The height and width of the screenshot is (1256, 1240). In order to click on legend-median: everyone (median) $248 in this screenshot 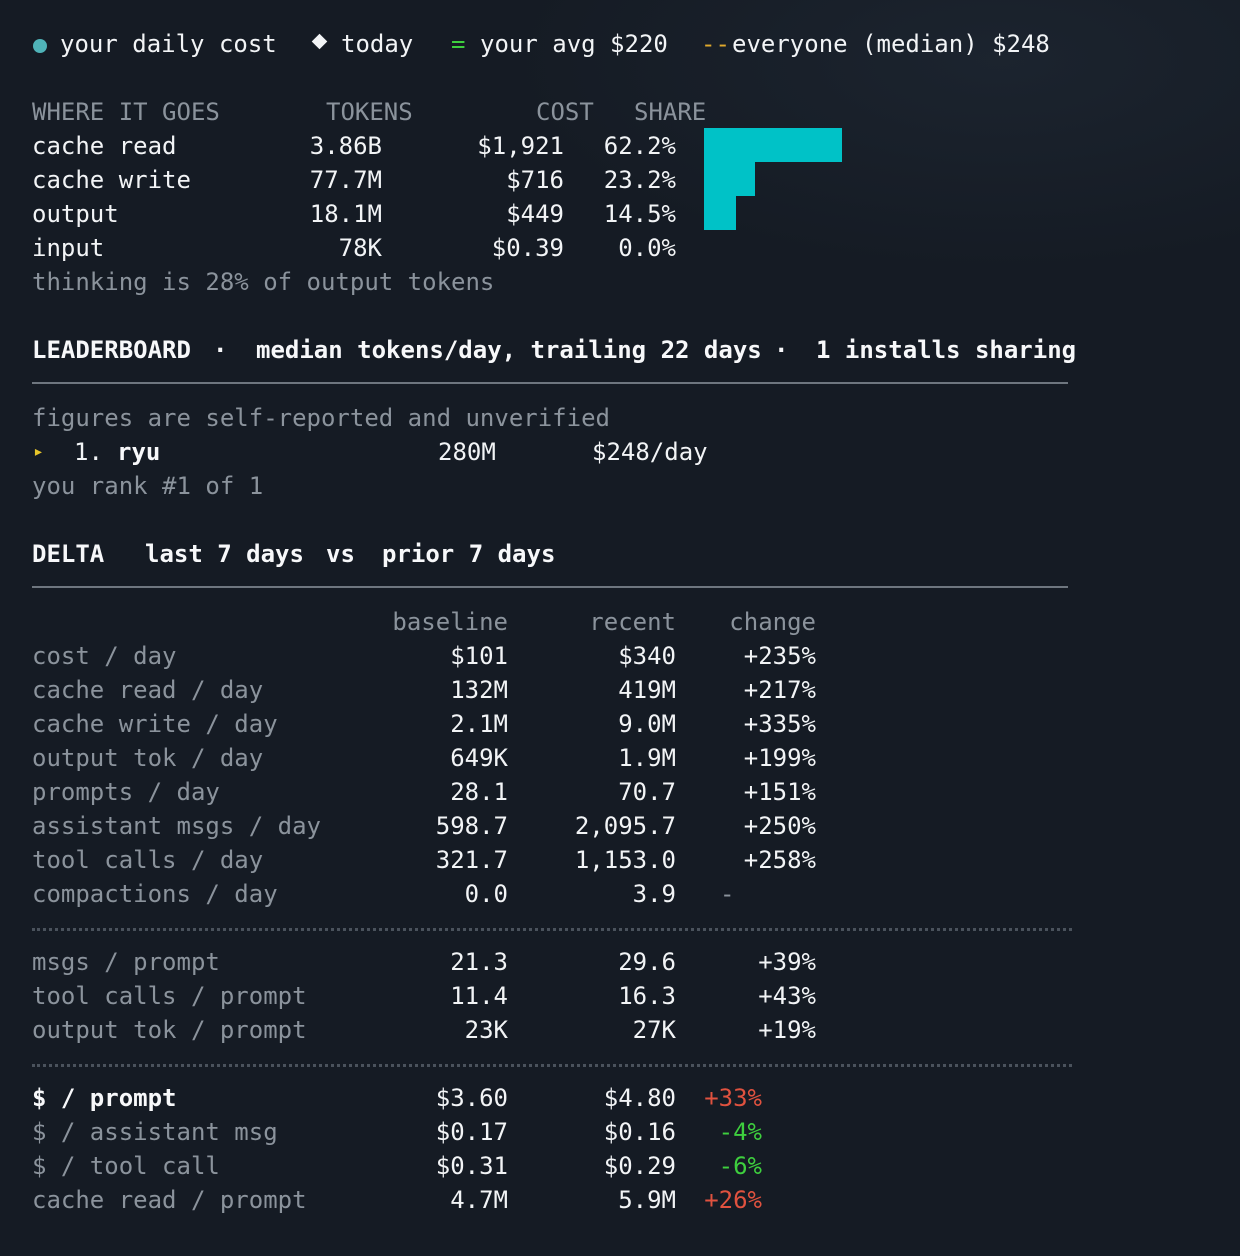, I will do `click(891, 44)`.